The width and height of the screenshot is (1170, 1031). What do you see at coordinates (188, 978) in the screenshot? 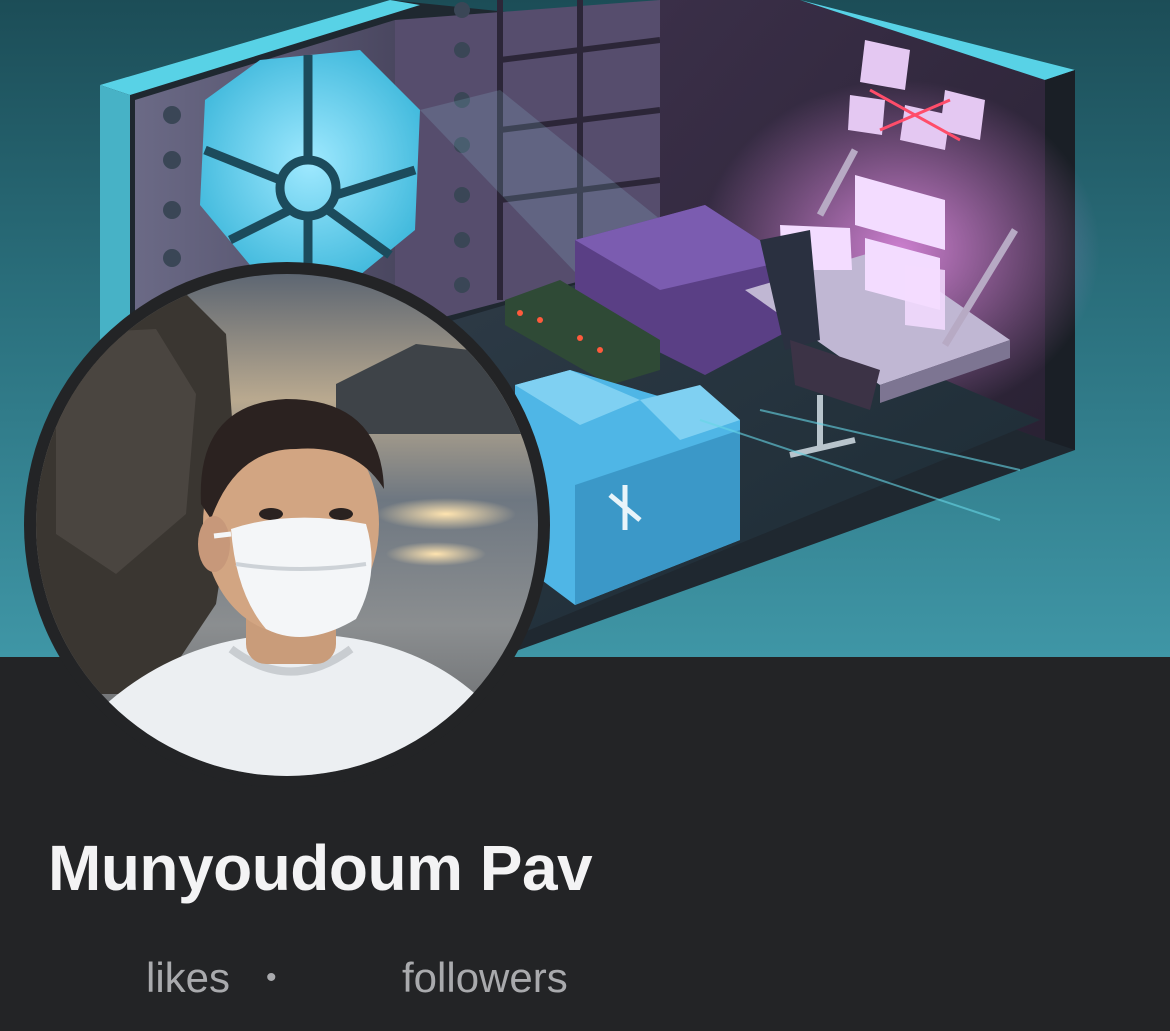
I see `likes-label: likes` at bounding box center [188, 978].